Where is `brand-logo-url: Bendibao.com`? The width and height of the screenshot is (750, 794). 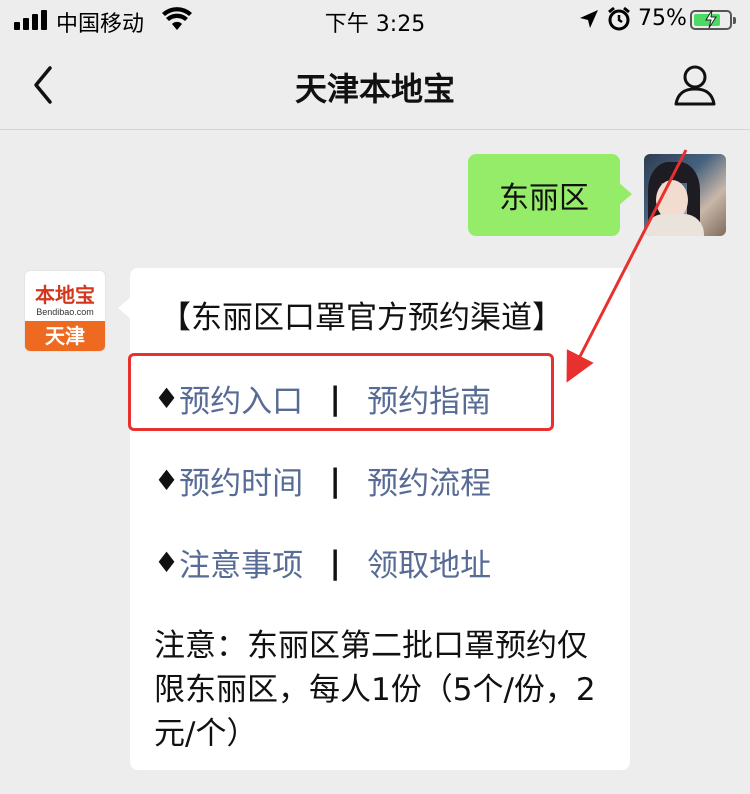 brand-logo-url: Bendibao.com is located at coordinates (65, 312).